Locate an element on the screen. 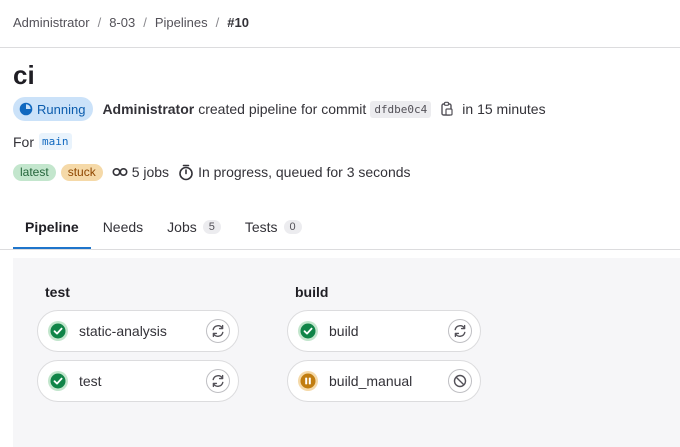  job-build-manual: build_manual is located at coordinates (384, 381).